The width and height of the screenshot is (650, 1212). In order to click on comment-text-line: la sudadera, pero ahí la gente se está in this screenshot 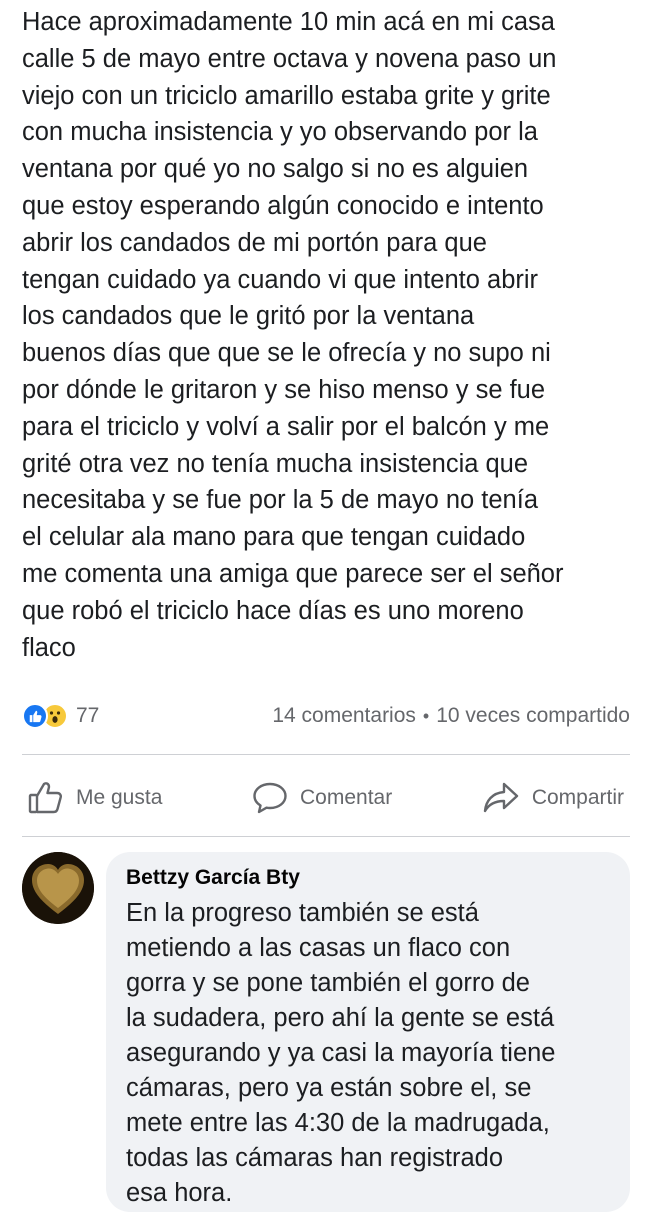, I will do `click(340, 1018)`.